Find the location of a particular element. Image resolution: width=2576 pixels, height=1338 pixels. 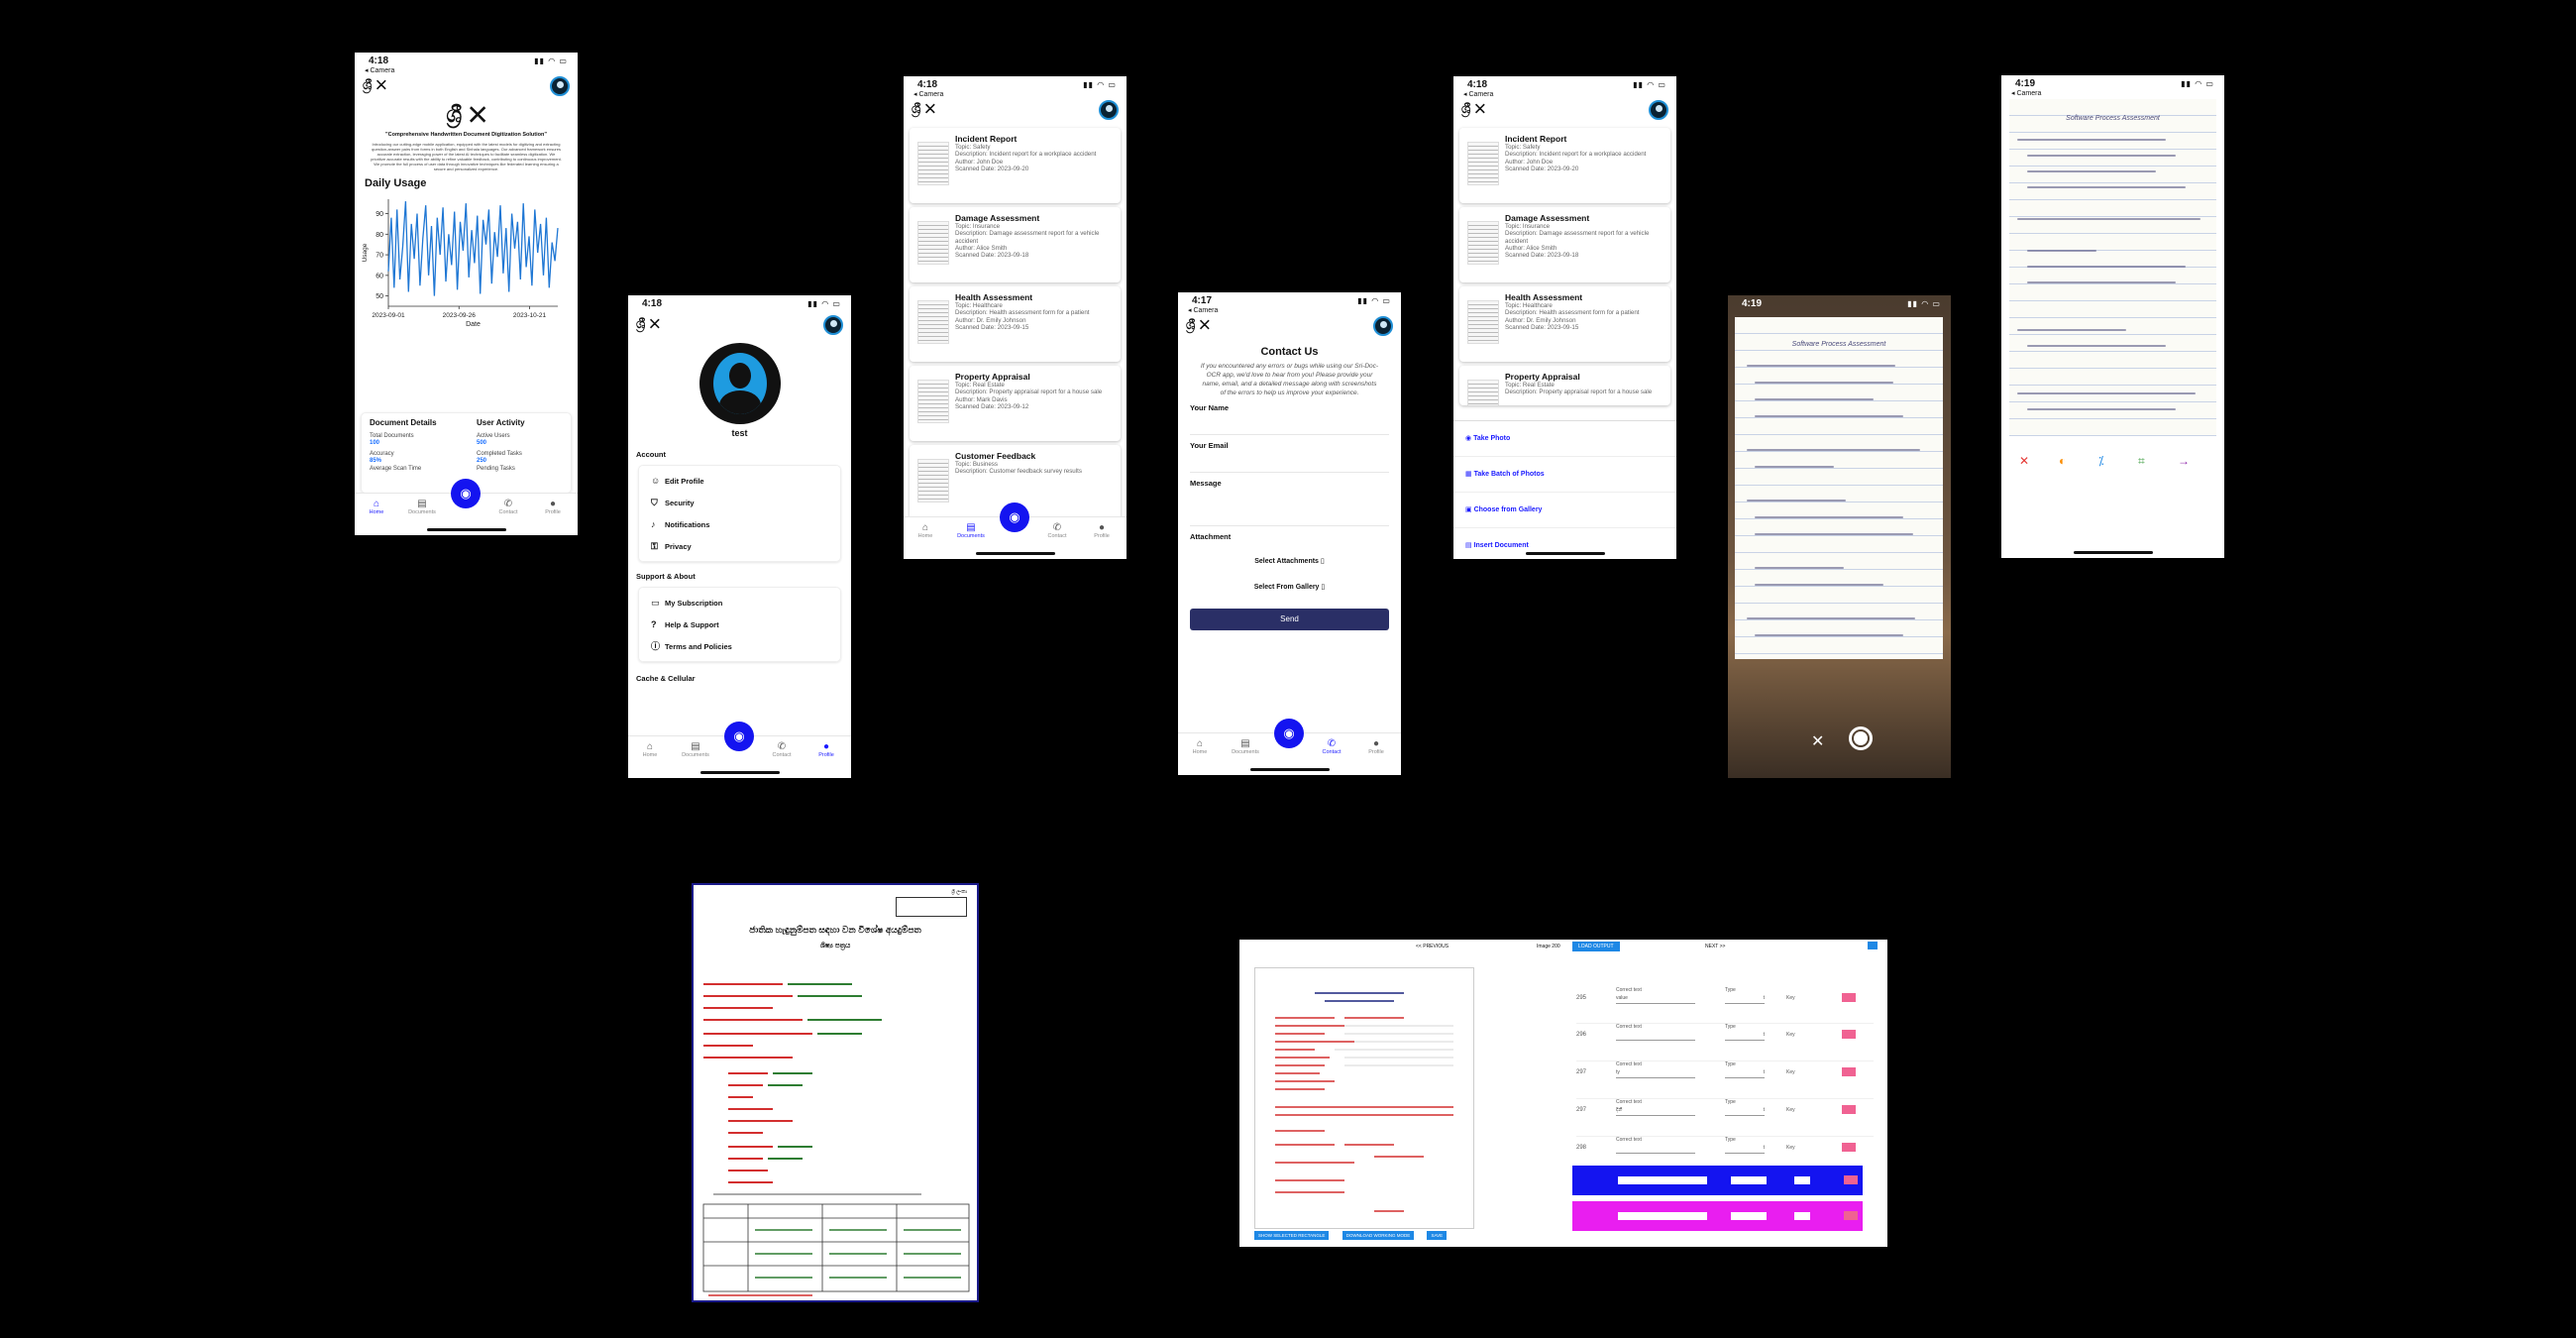

previous-button: << PREVIOUS is located at coordinates (1432, 946).